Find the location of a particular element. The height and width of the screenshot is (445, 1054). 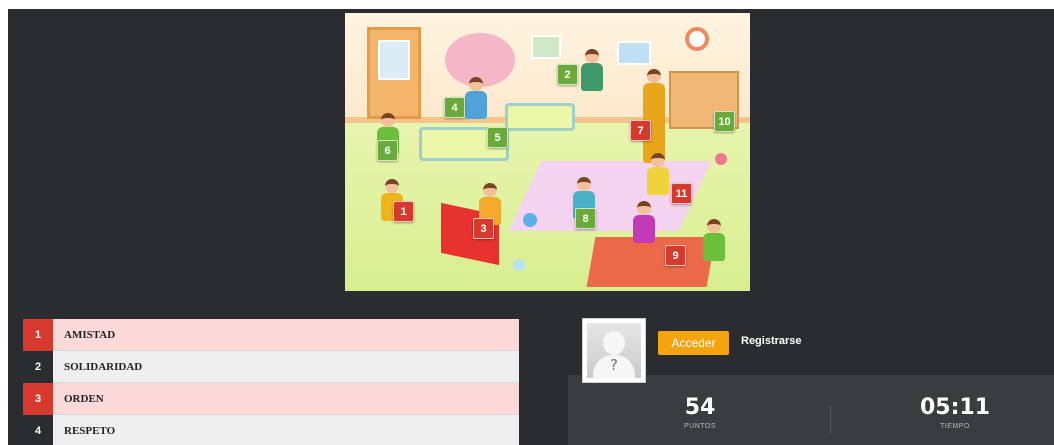

door is located at coordinates (394, 73).